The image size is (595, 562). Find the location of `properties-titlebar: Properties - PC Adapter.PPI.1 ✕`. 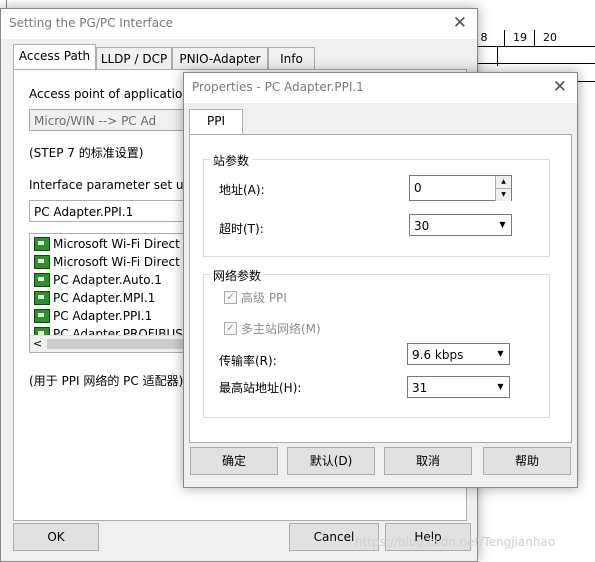

properties-titlebar: Properties - PC Adapter.PPI.1 ✕ is located at coordinates (380, 88).